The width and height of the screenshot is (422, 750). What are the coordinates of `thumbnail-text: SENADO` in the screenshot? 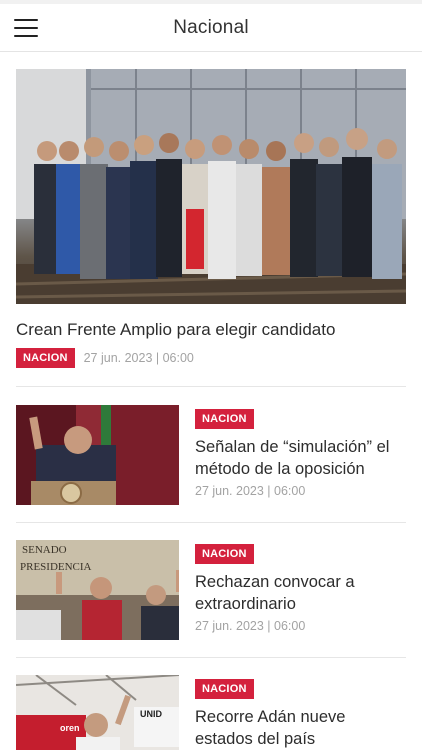 It's located at (44, 550).